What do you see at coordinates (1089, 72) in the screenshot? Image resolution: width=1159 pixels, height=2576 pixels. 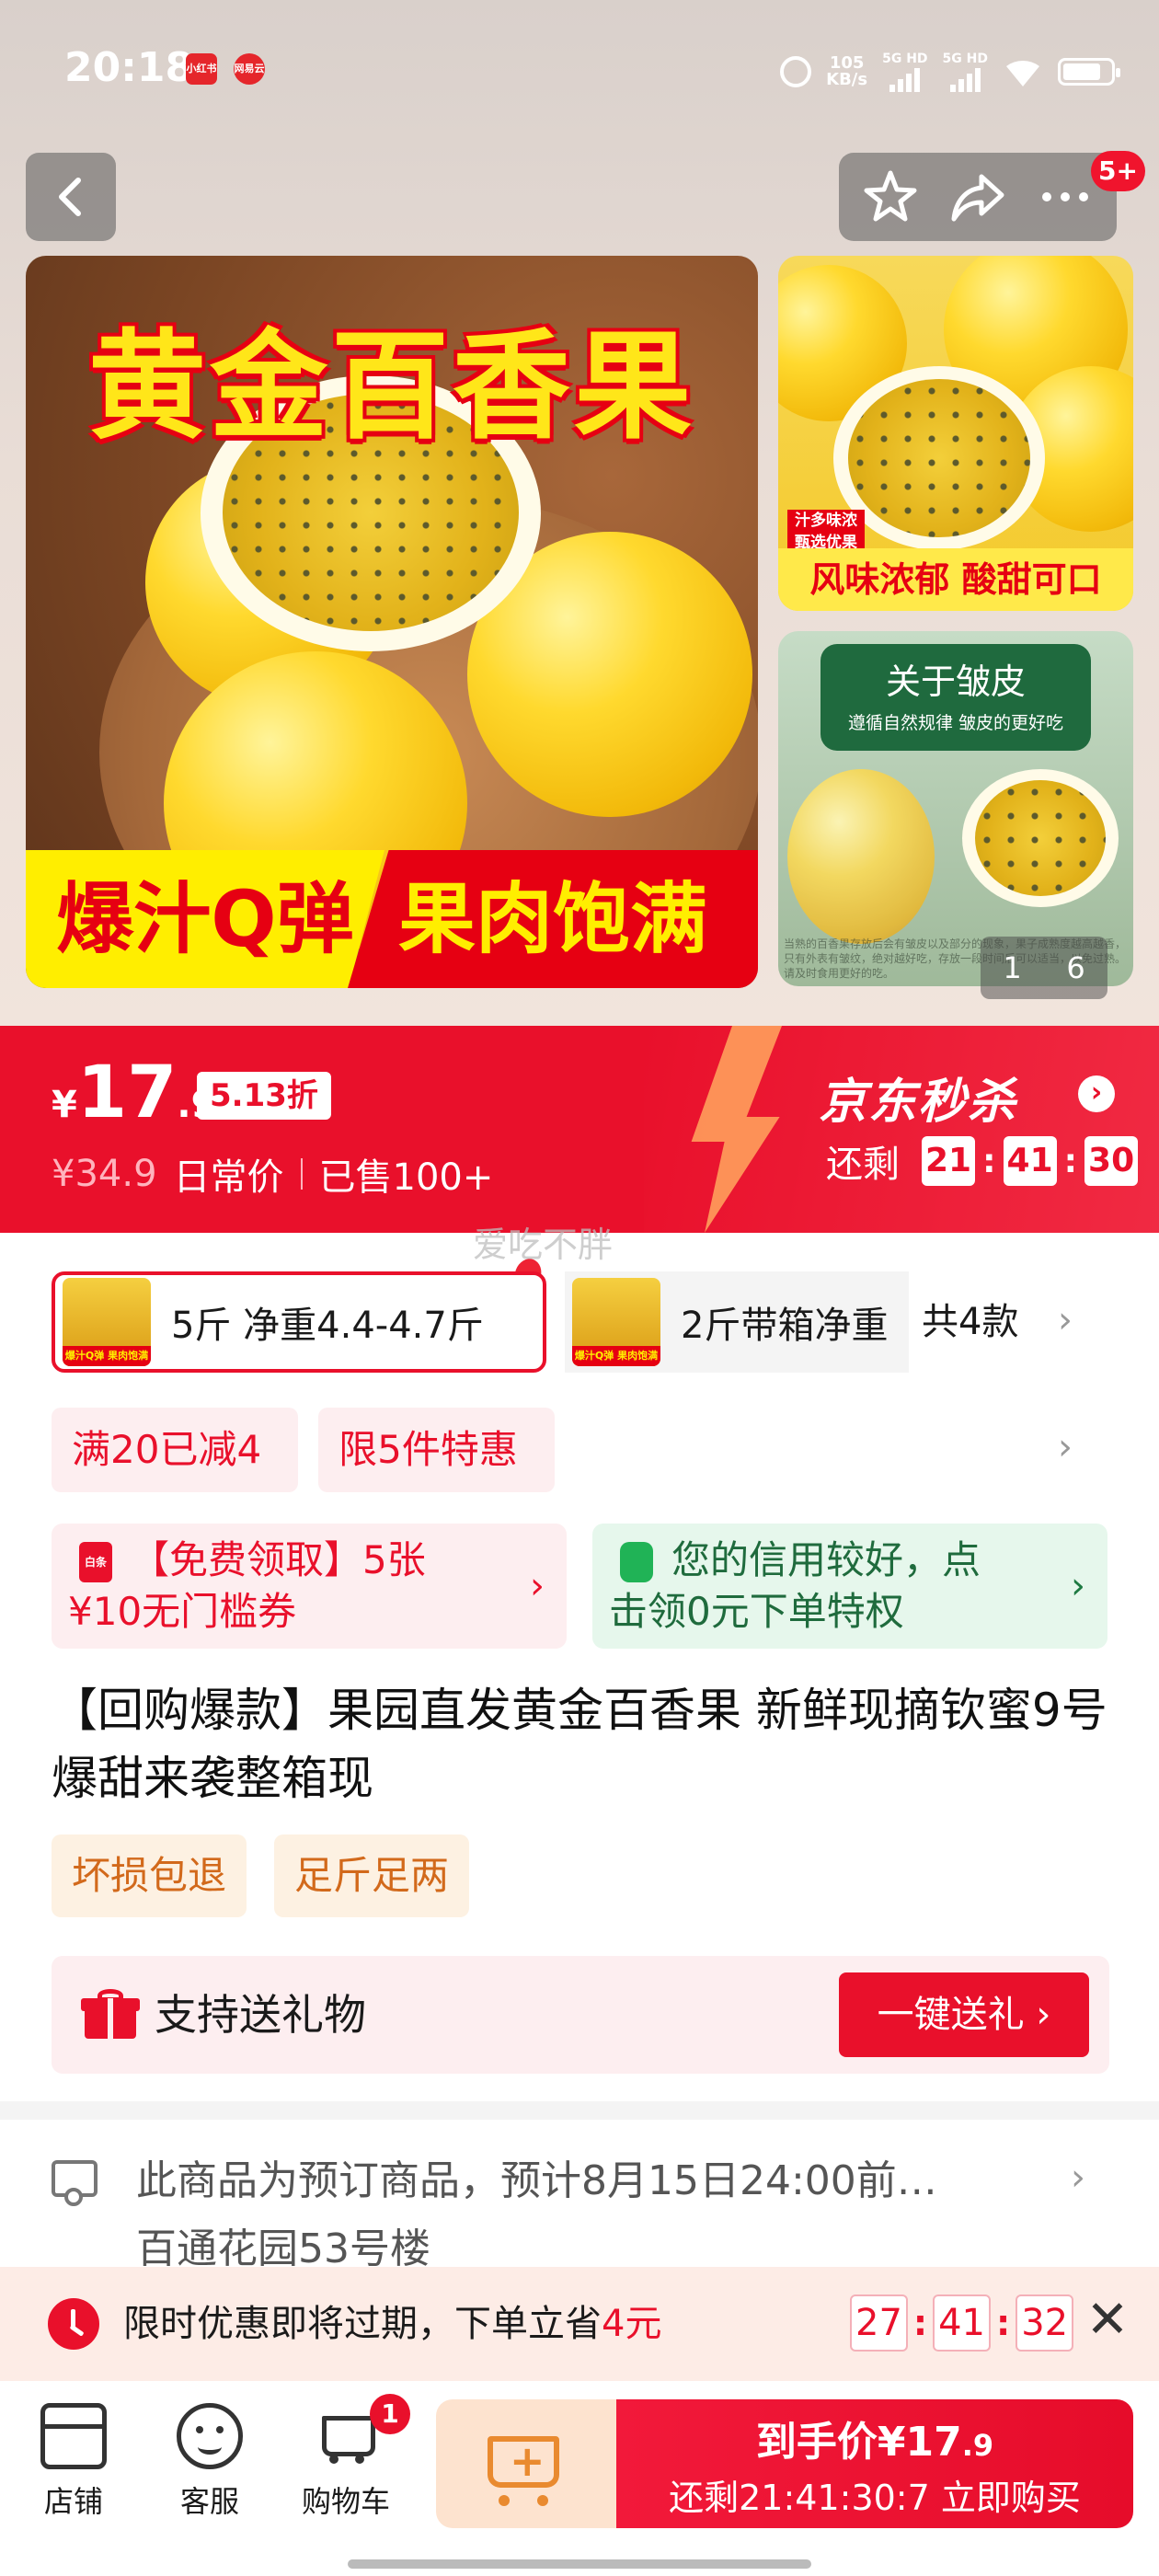 I see `battery-icon` at bounding box center [1089, 72].